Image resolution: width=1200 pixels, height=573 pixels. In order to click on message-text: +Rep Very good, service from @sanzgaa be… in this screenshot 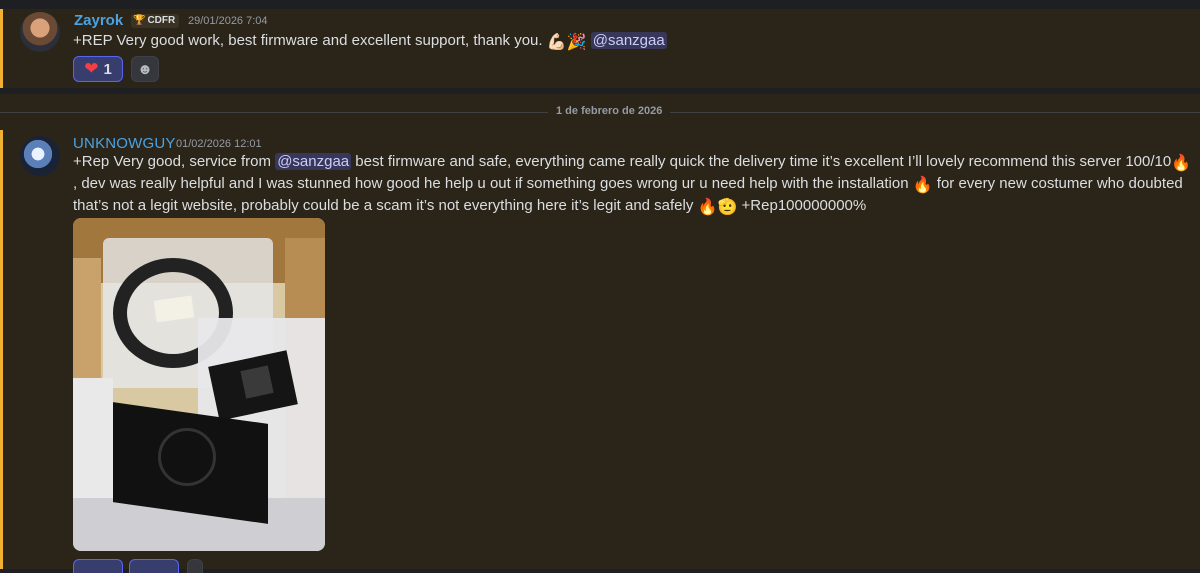, I will do `click(633, 184)`.